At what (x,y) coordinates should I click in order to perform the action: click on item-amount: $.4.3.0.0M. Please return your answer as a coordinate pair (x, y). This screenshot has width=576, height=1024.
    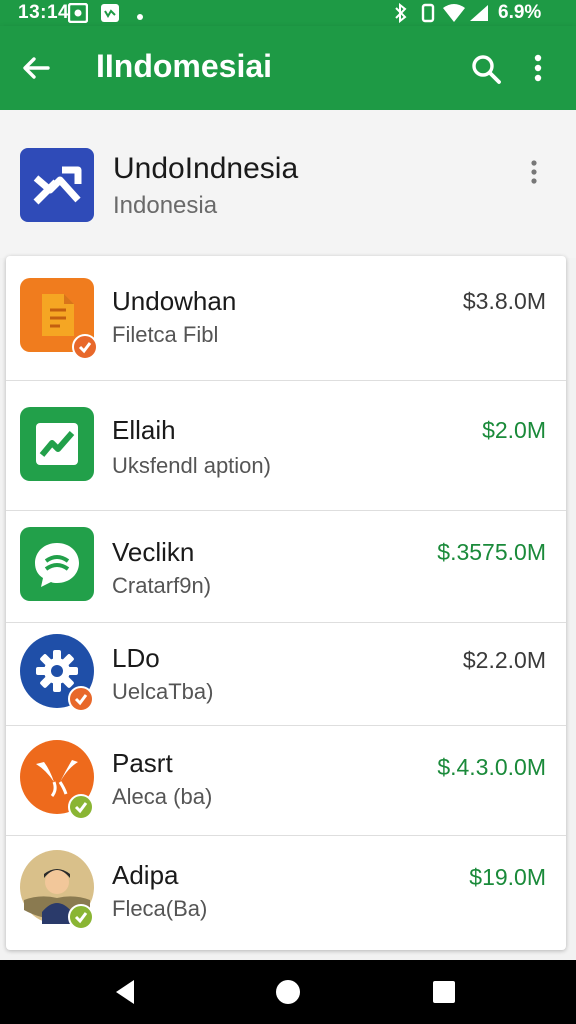
    Looking at the image, I should click on (491, 767).